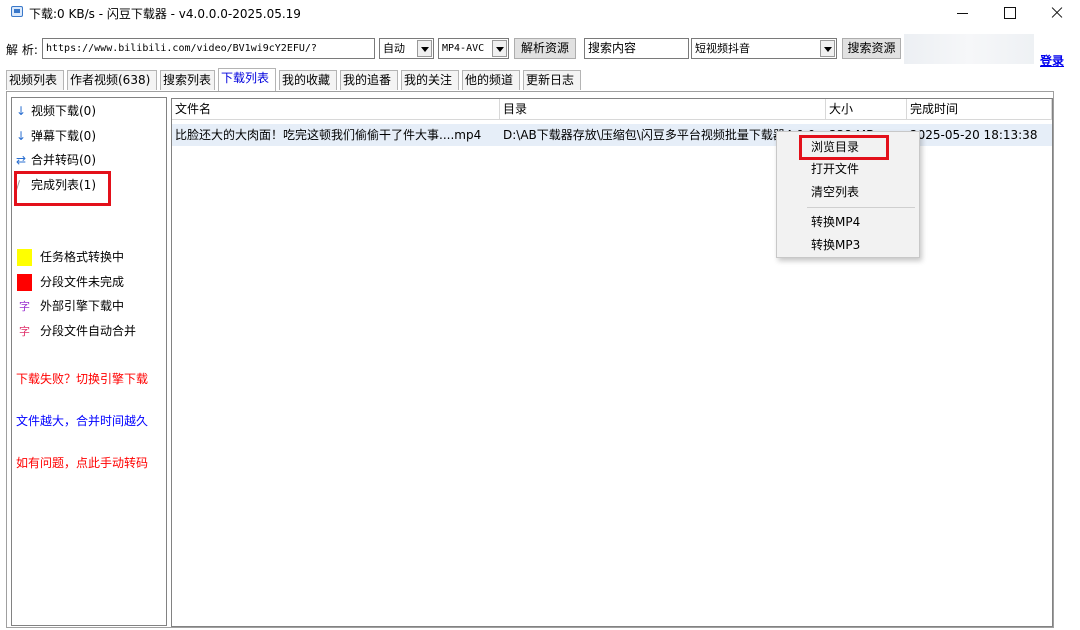 The width and height of the screenshot is (1080, 630). I want to click on menu-separator, so click(861, 207).